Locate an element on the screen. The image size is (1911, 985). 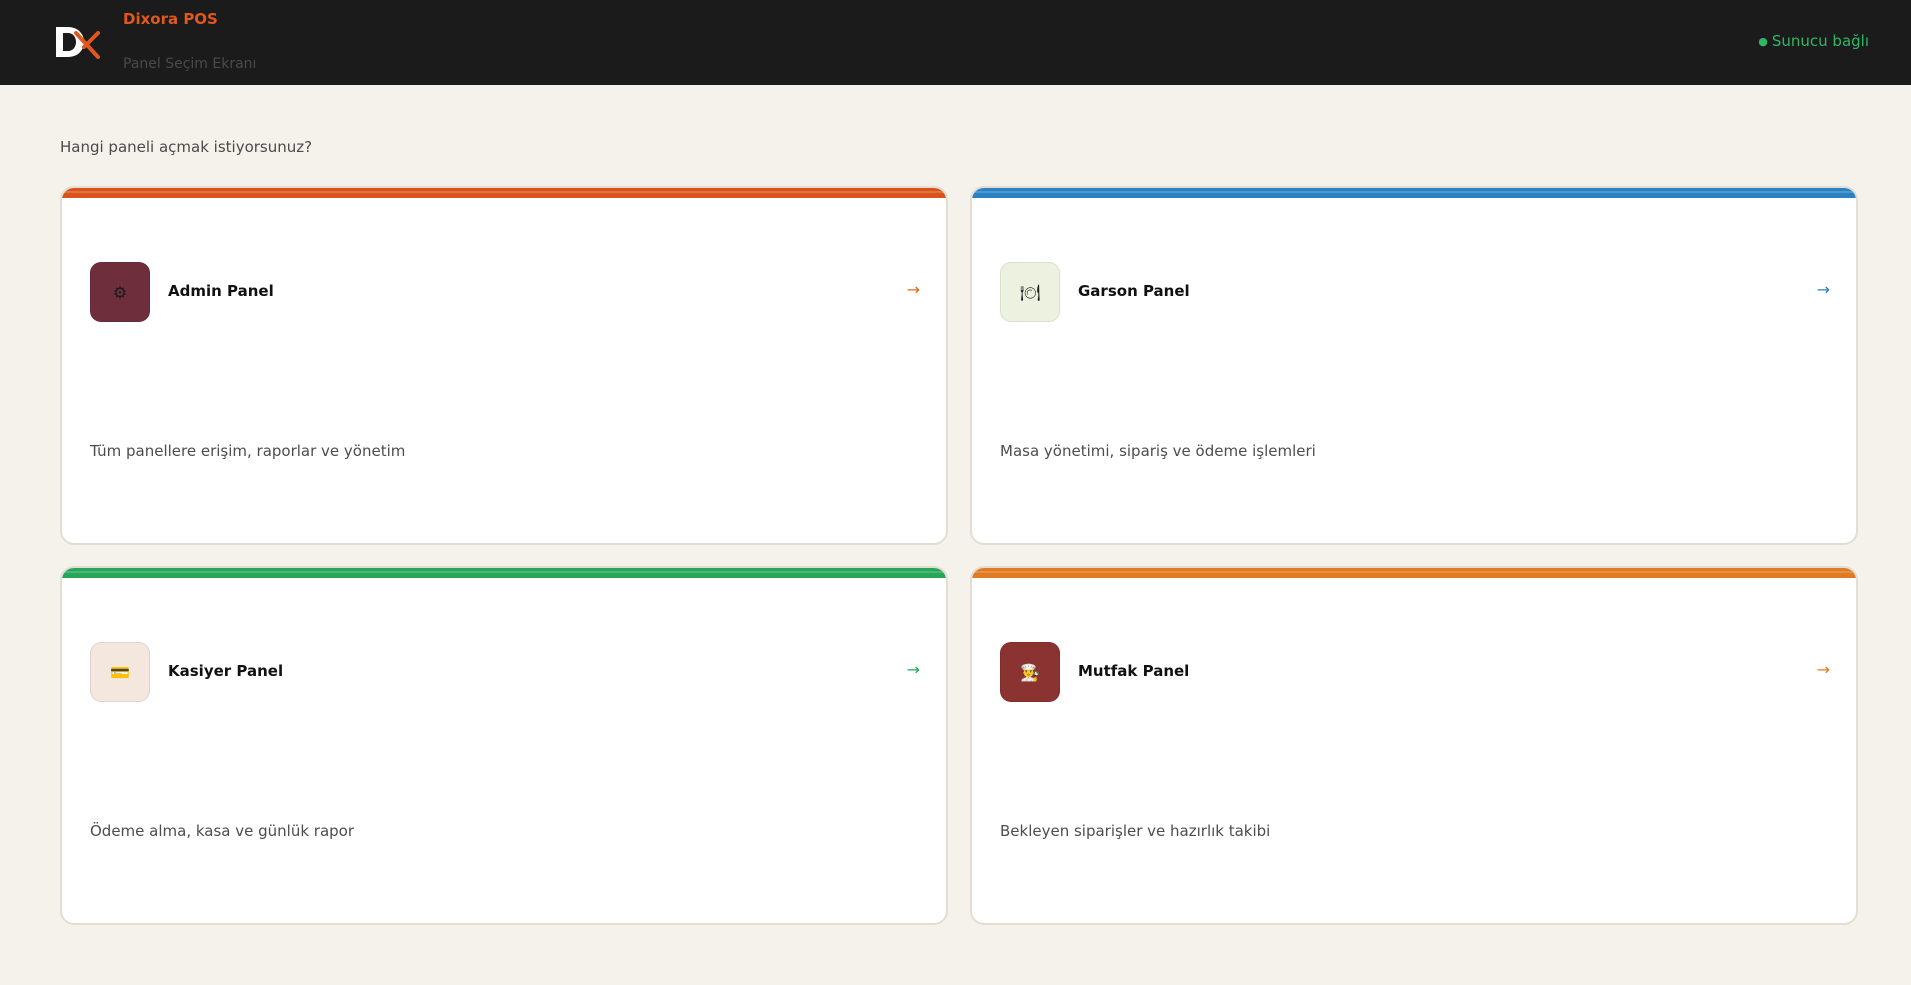
panel-description: Bekleyen siparişler ve hazırlık takibi is located at coordinates (1135, 831).